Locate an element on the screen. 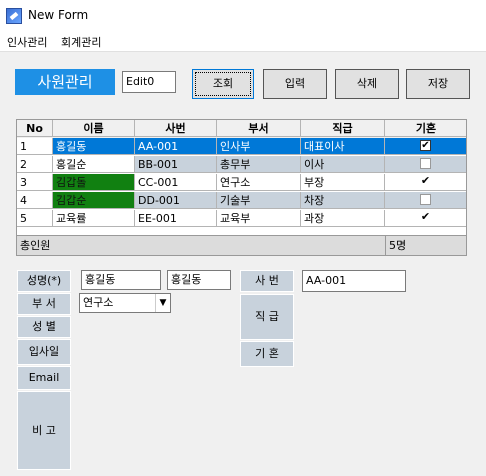  married-label: 기 혼 is located at coordinates (267, 354).